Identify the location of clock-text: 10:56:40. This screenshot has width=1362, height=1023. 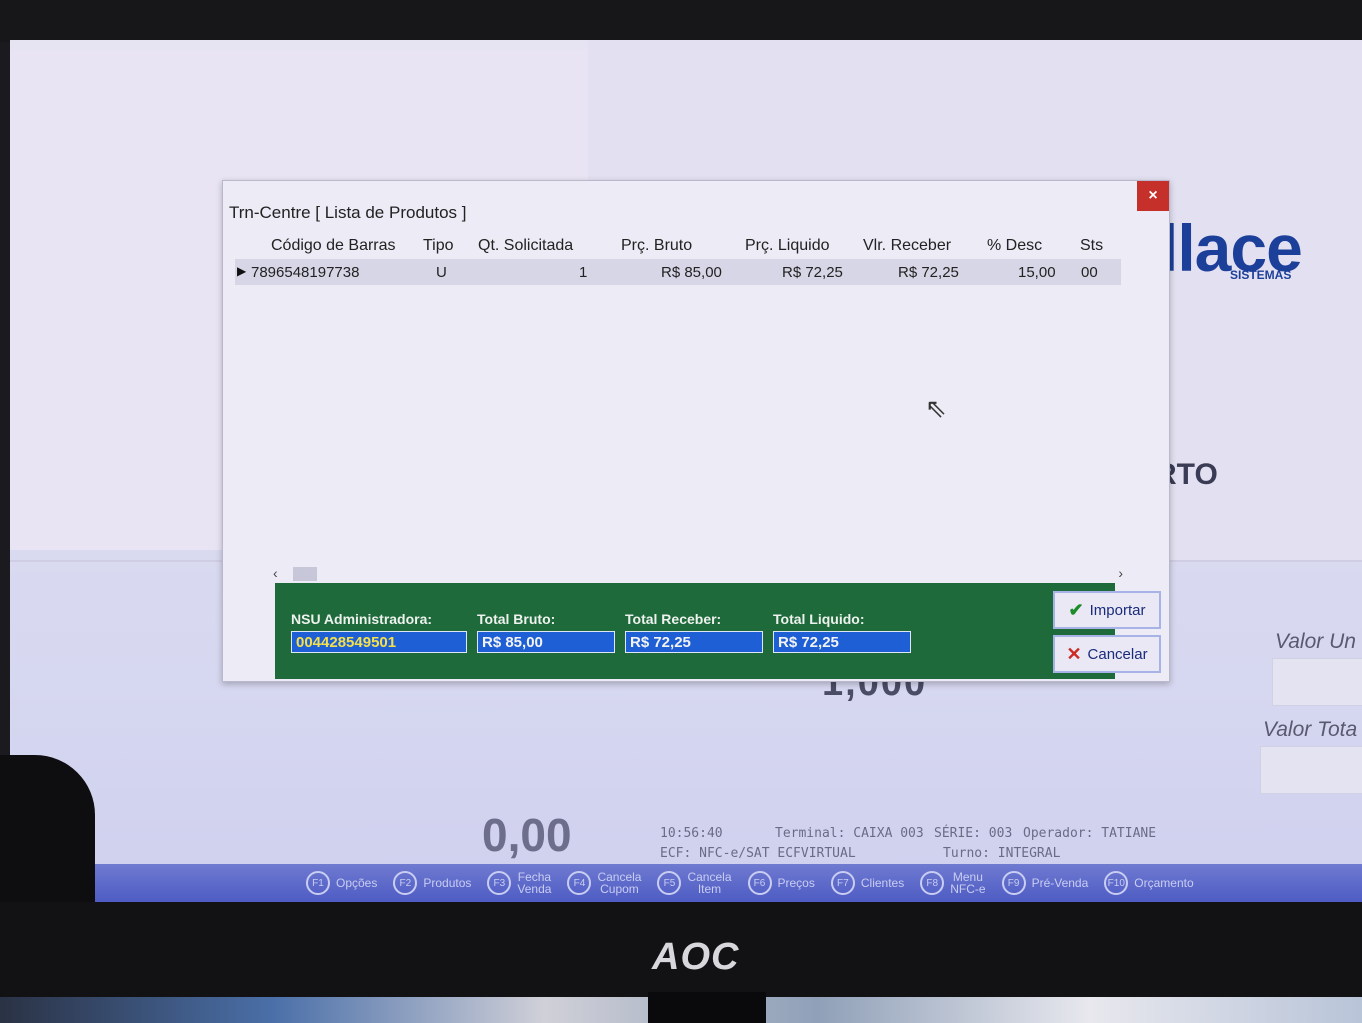
(691, 833).